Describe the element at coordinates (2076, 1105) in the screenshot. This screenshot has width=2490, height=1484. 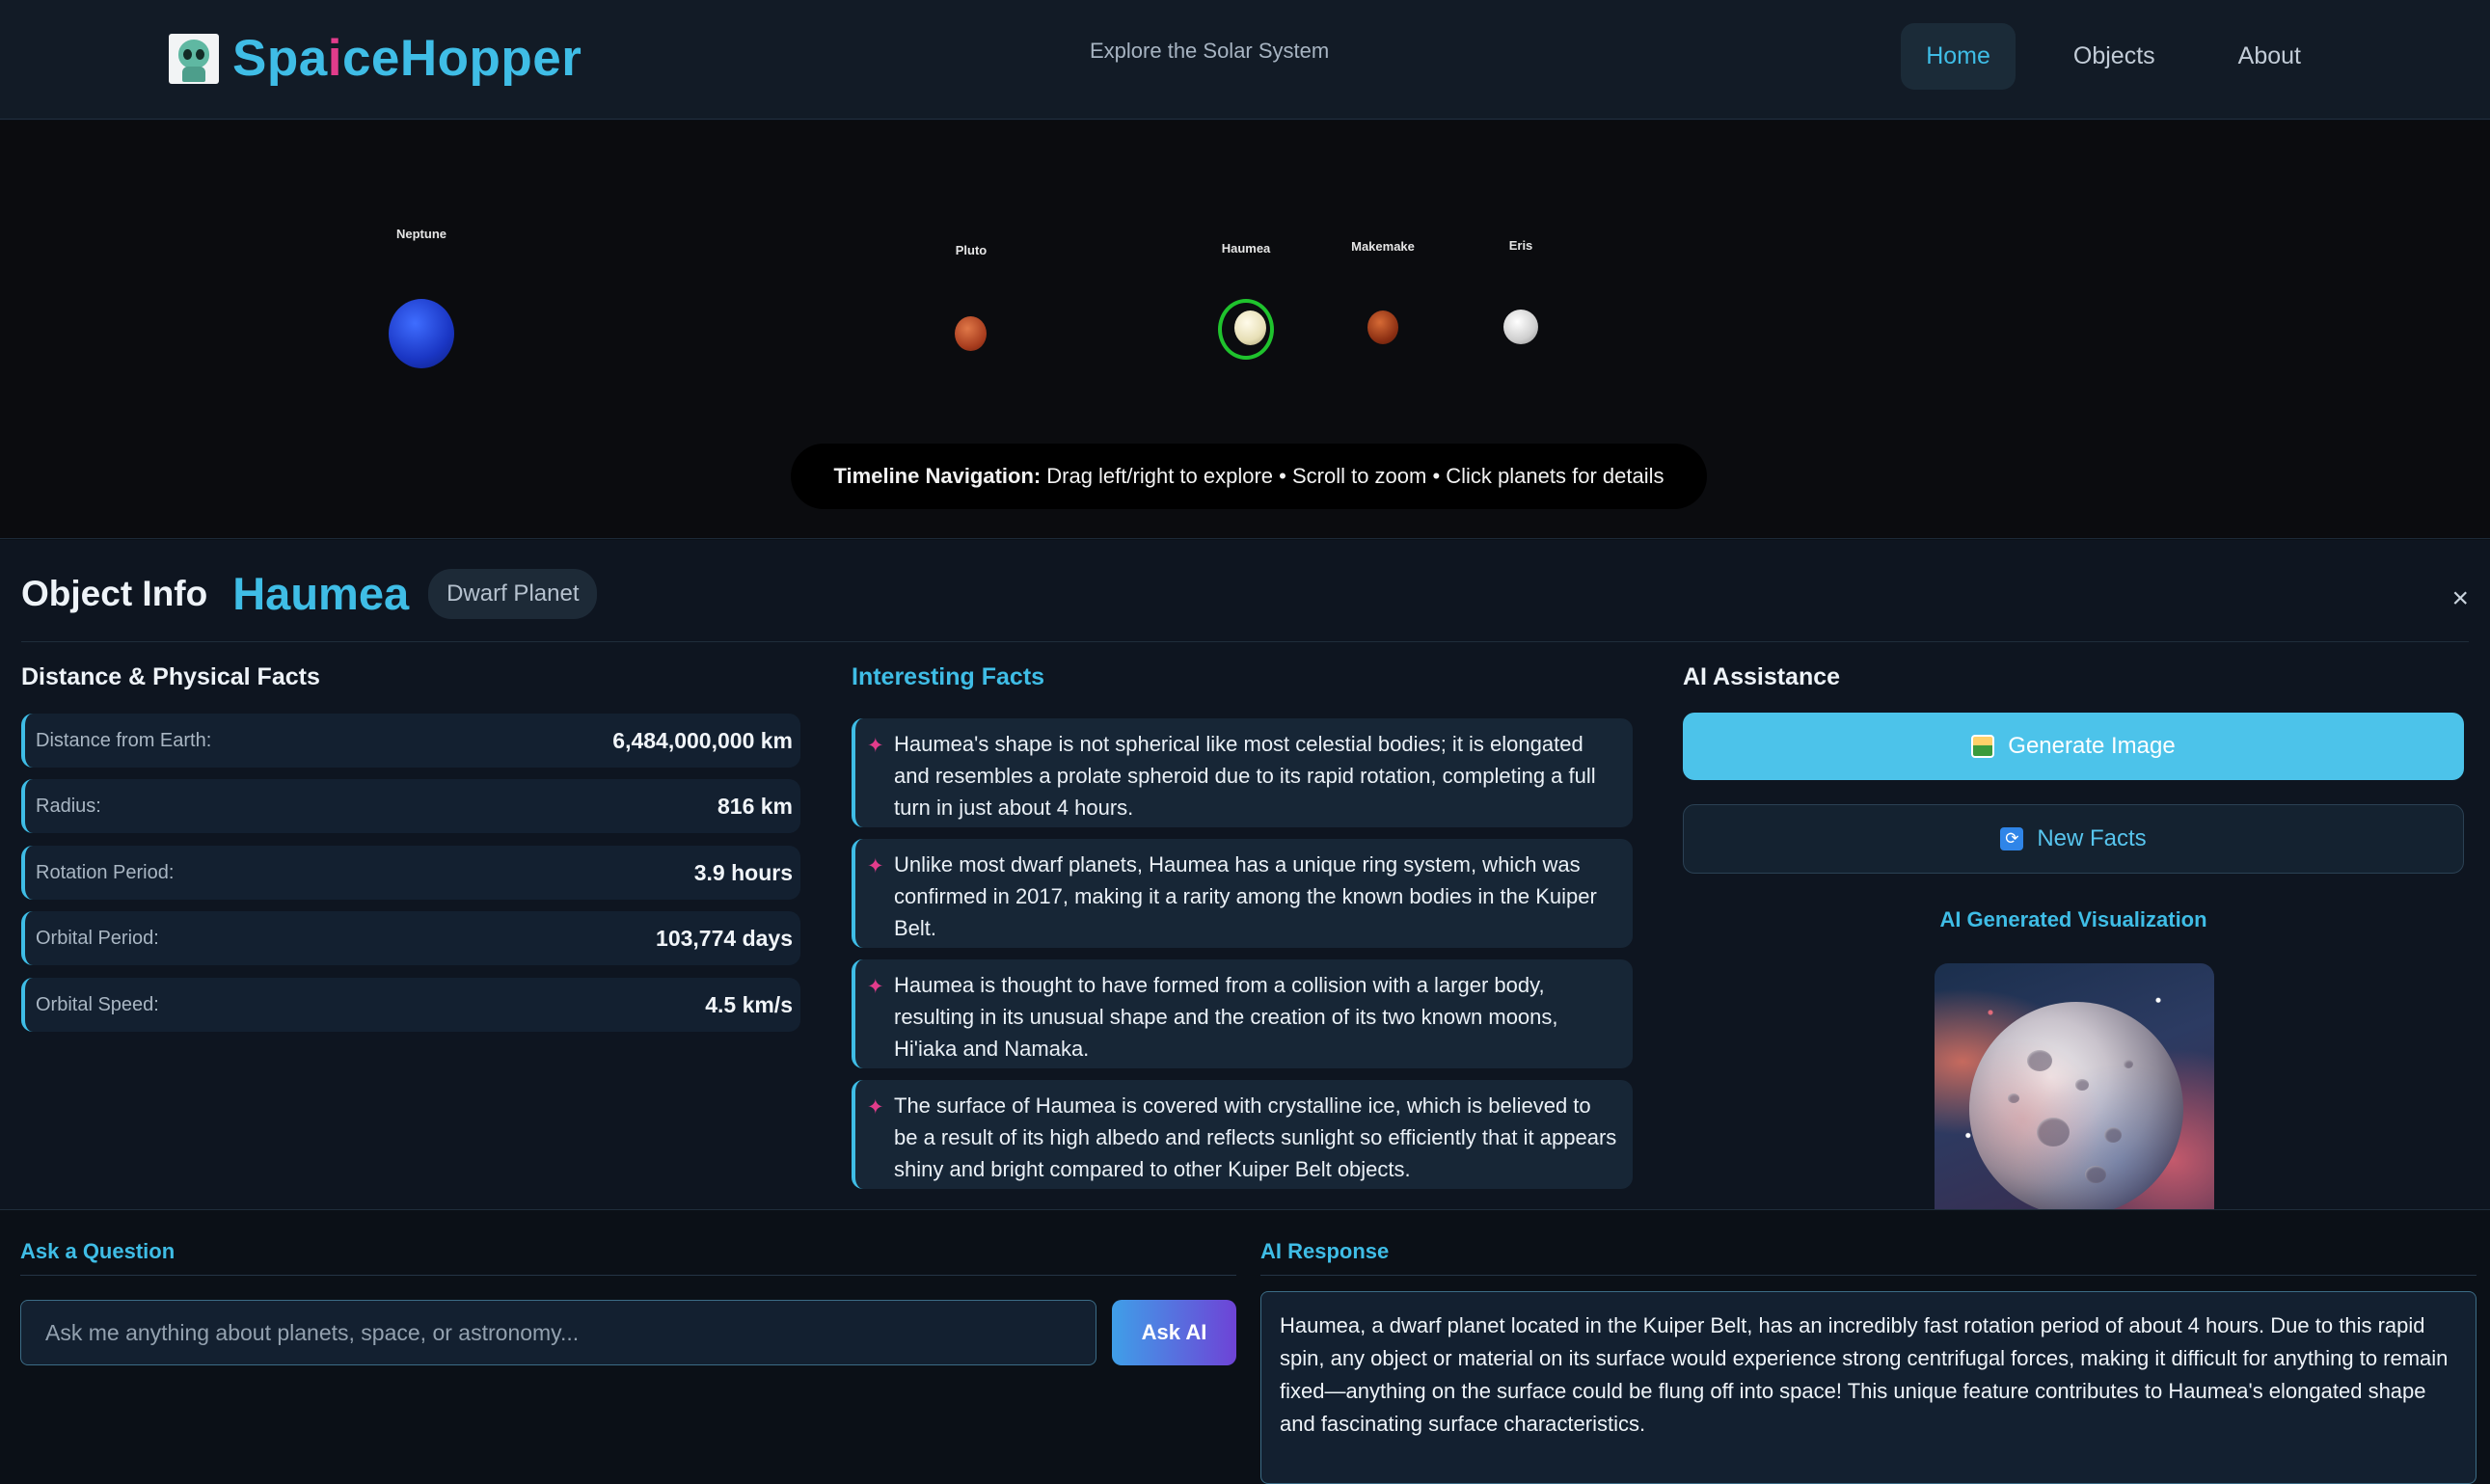
I see `moon-illustration` at that location.